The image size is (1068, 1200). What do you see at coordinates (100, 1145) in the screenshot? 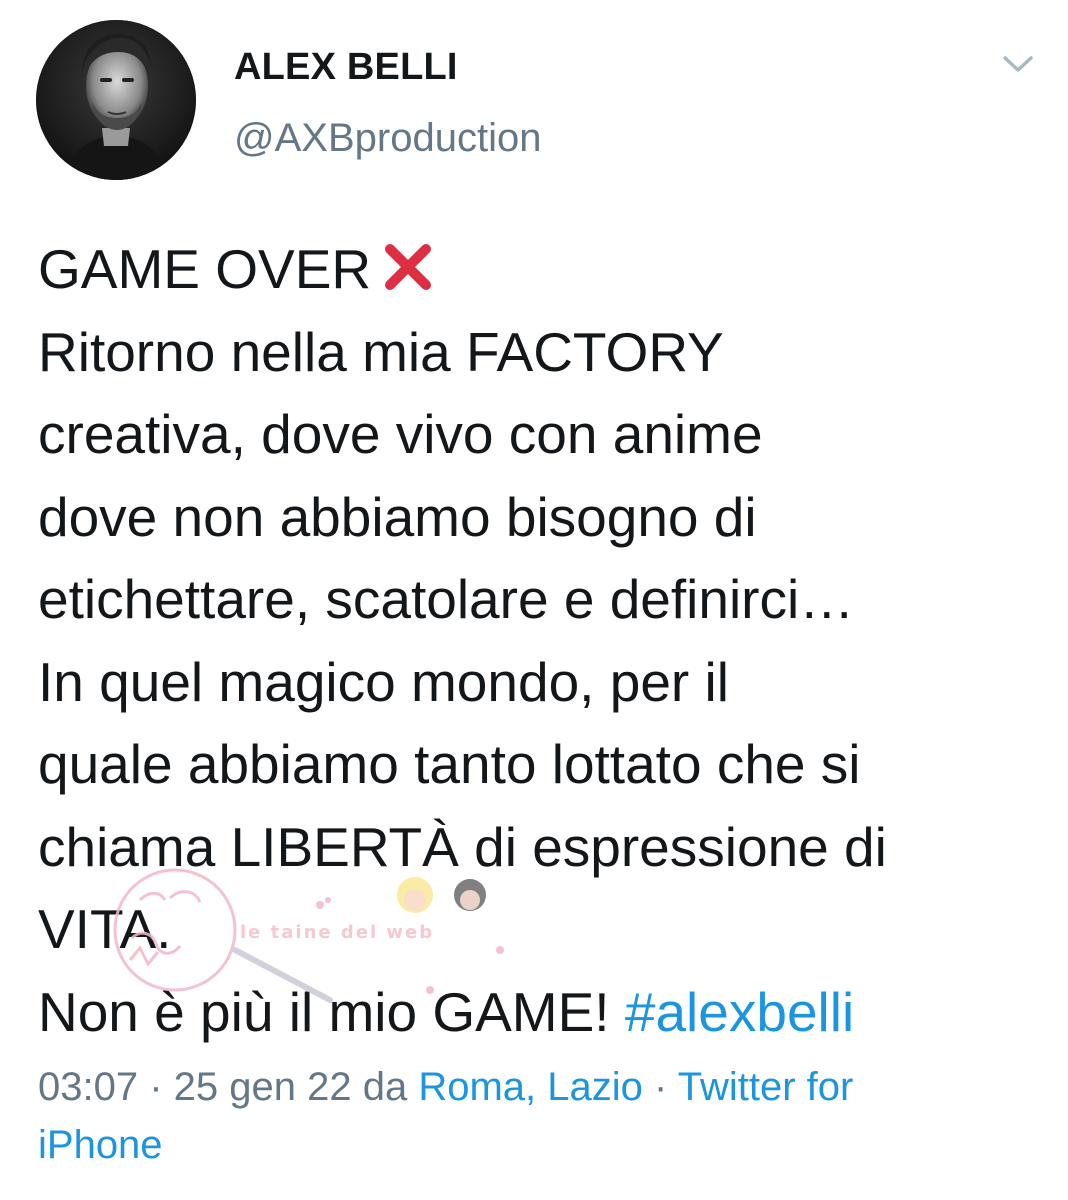
I see `source-link-continued: iPhone` at bounding box center [100, 1145].